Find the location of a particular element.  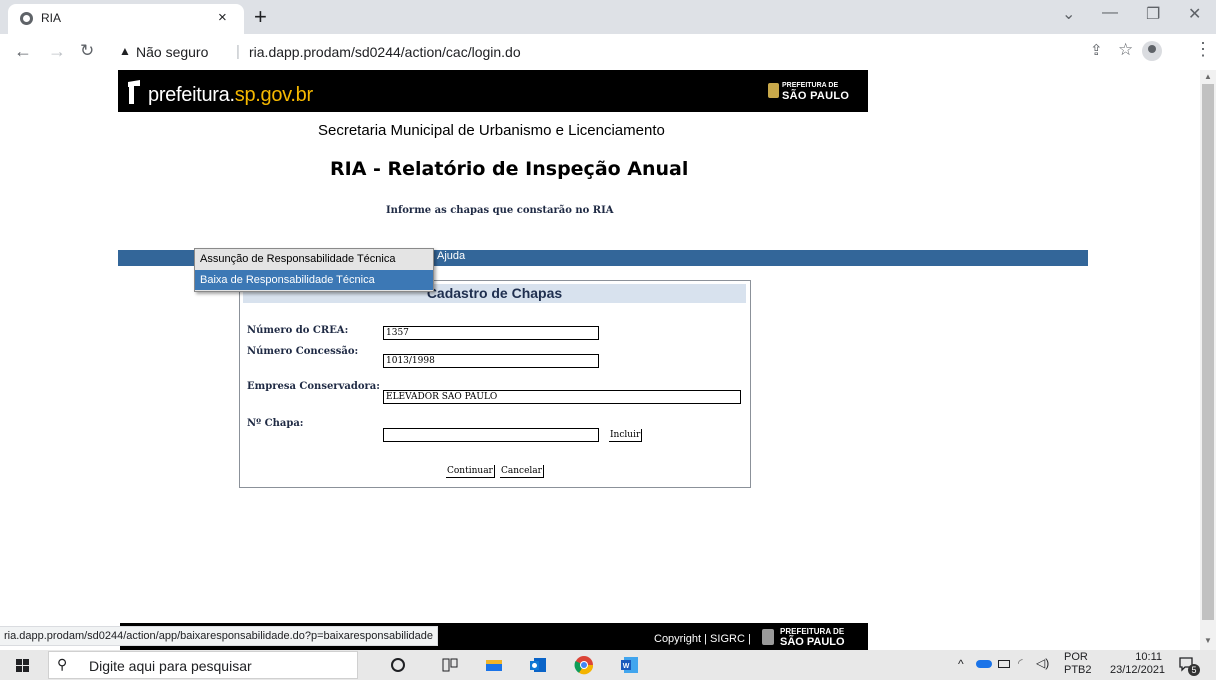

continuar-button: Continuar is located at coordinates (470, 471).